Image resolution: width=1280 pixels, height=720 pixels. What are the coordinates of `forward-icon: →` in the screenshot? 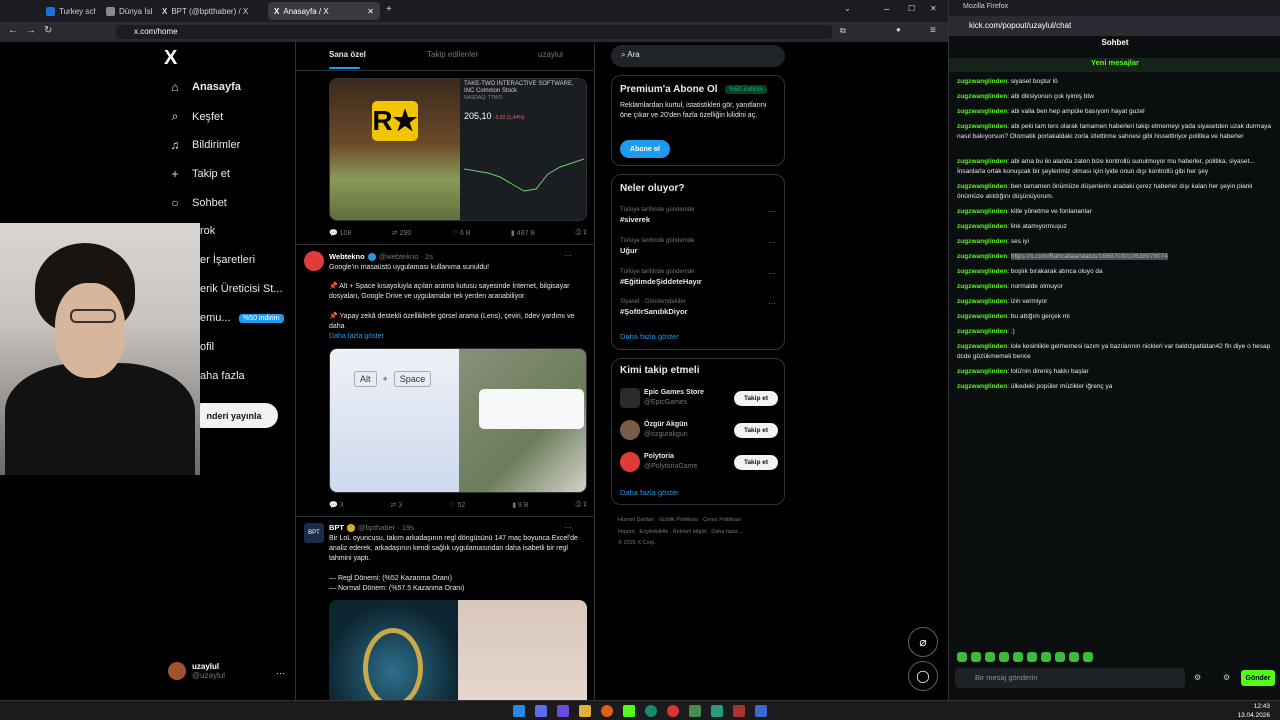 It's located at (31, 30).